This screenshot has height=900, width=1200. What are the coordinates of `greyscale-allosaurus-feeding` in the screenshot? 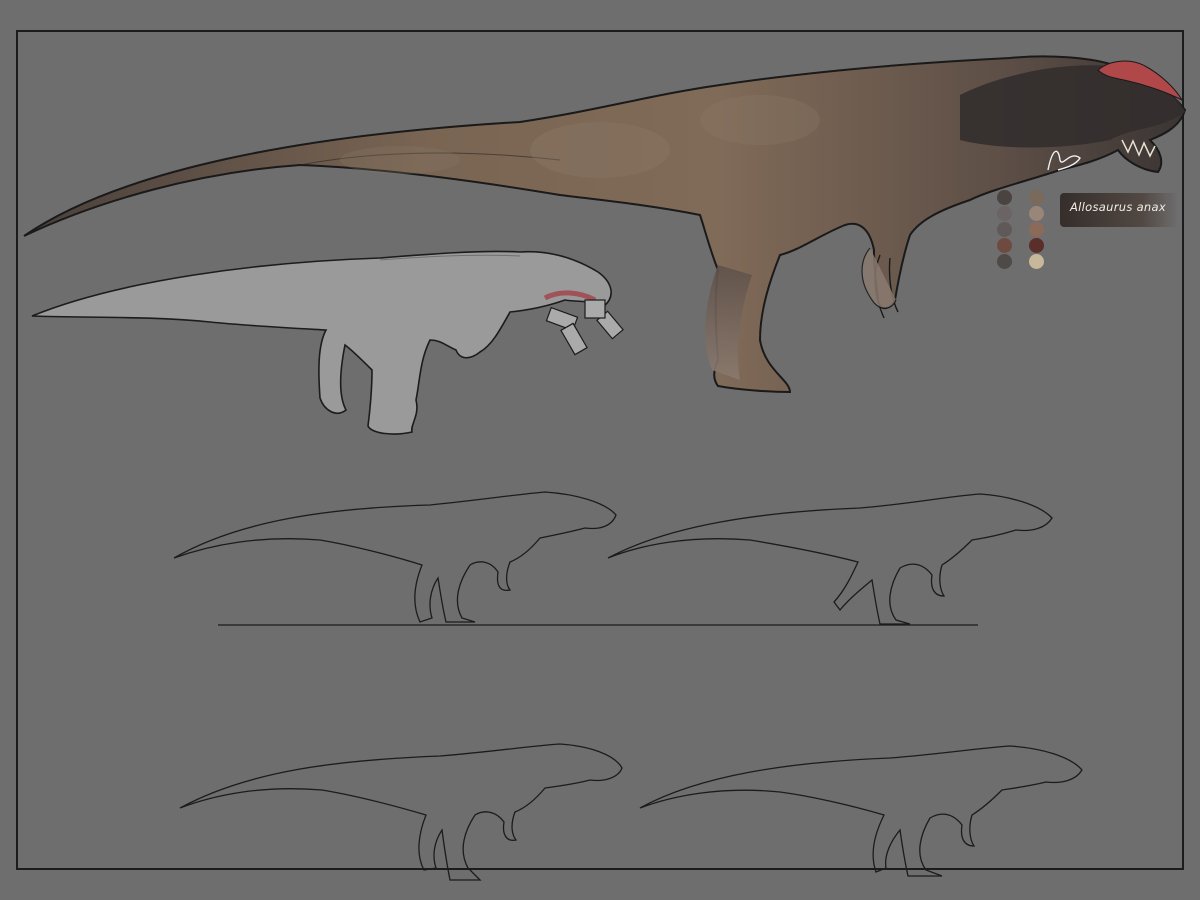 It's located at (327, 342).